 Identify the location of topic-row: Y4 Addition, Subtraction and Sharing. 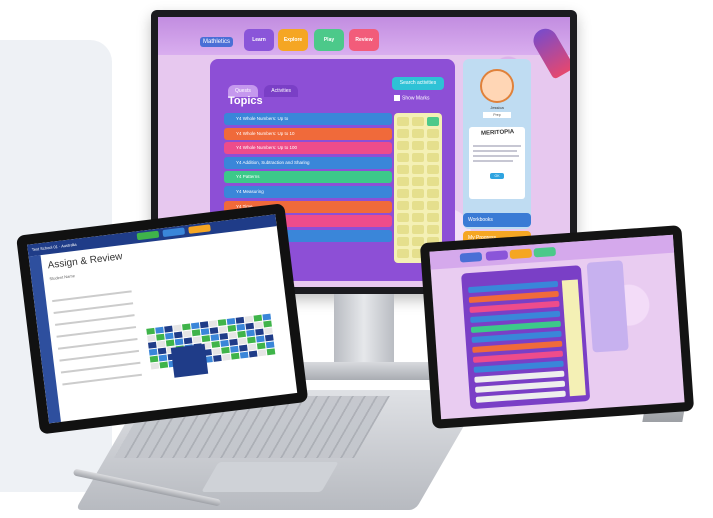
(308, 162).